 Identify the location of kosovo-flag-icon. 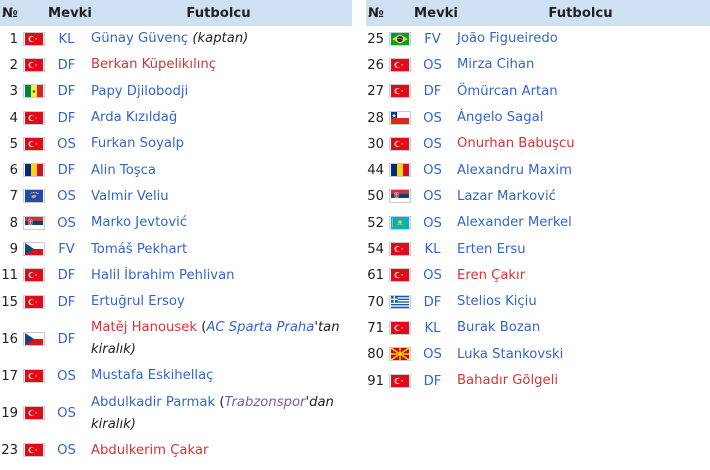
(34, 196).